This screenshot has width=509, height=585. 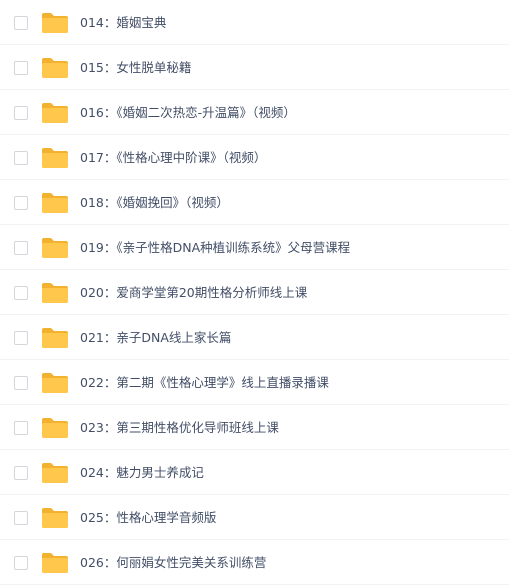 I want to click on file-name: 026：何丽娟女性完美关系训练营, so click(x=173, y=563).